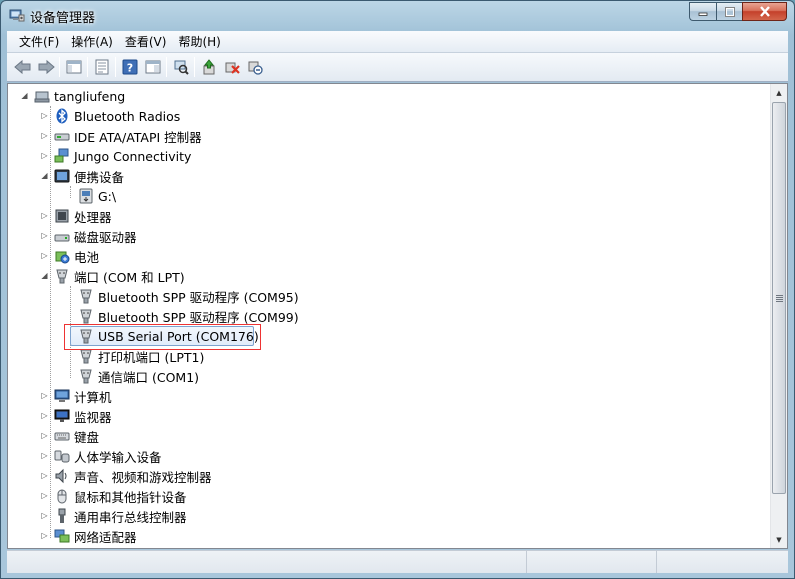 This screenshot has height=579, width=795. I want to click on tree-item-jungo: ▷ Jungo Connectivity, so click(115, 156).